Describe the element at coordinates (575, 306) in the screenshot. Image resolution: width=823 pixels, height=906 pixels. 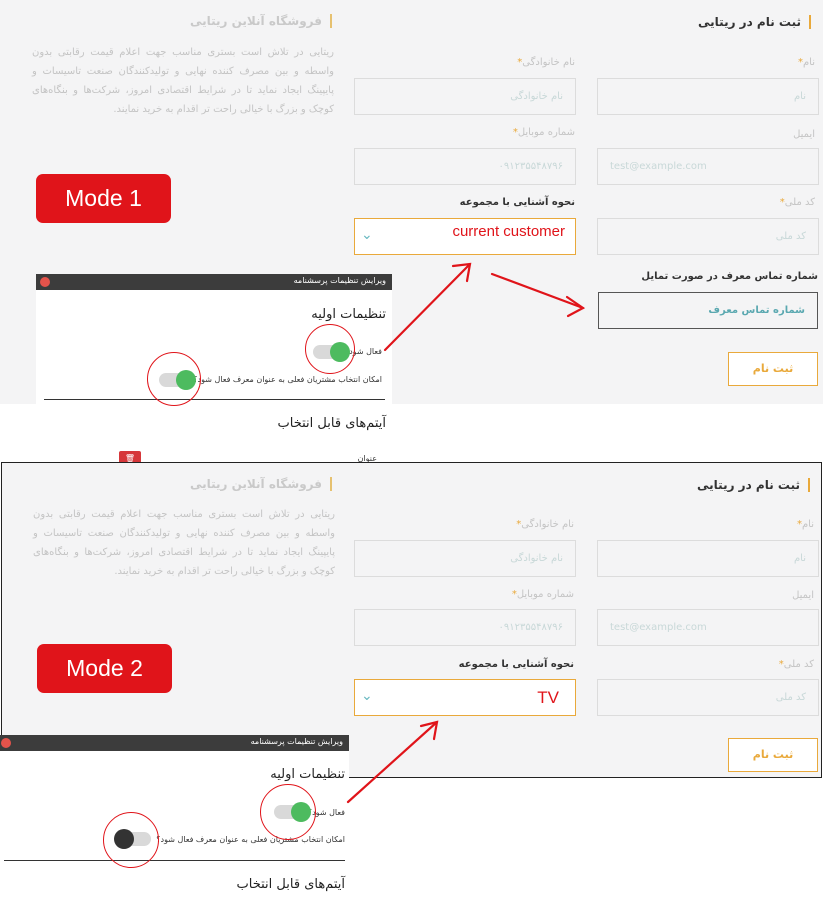
I see `arrow-head` at that location.